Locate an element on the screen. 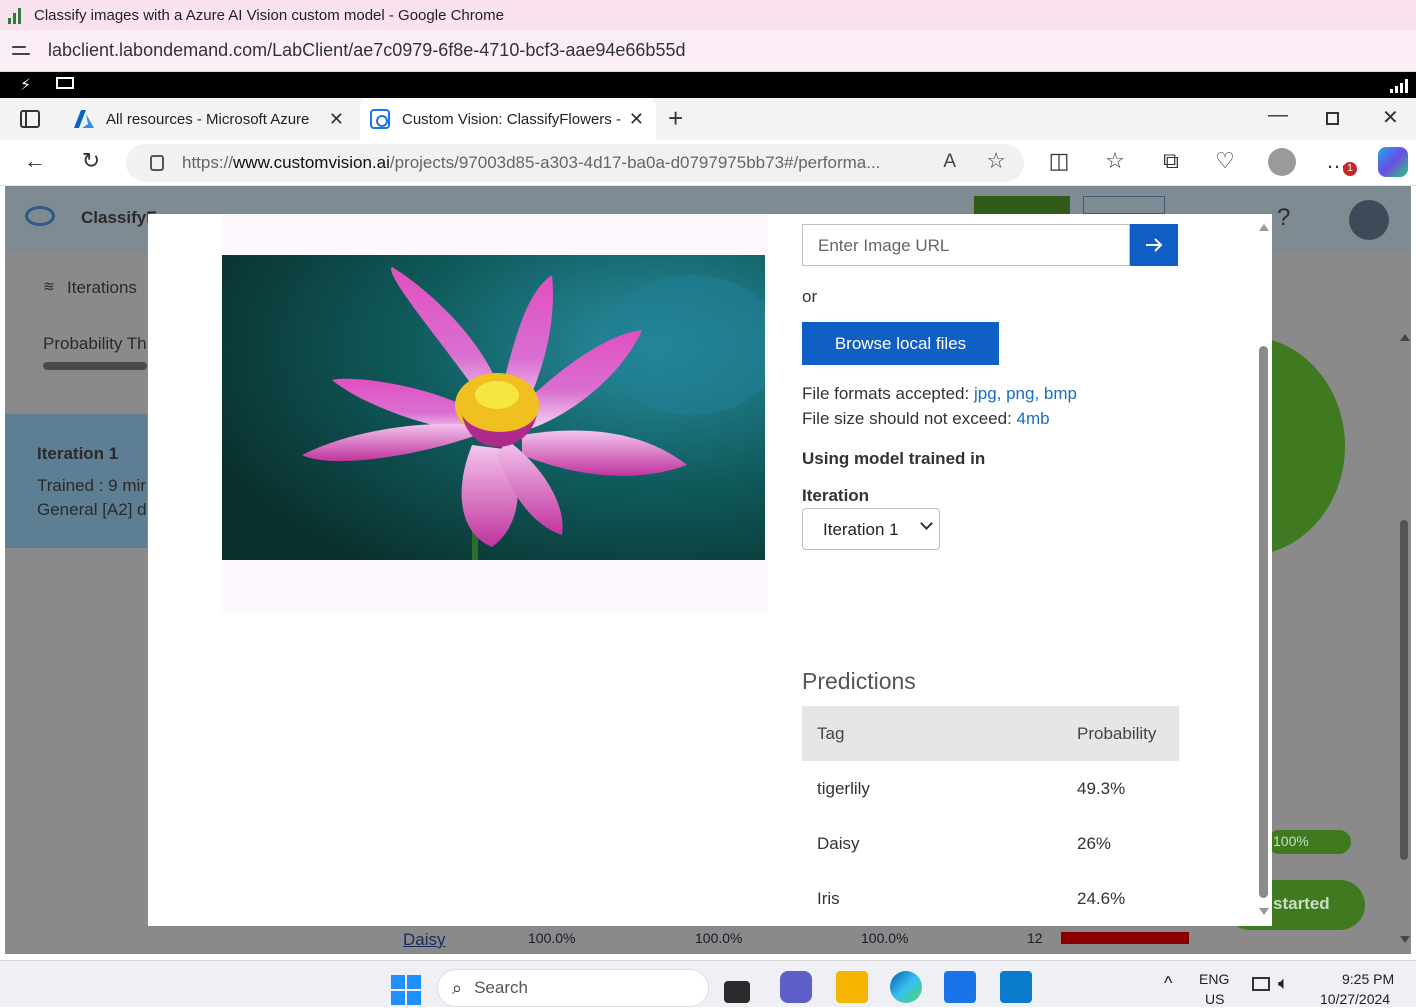  lab-favicon-icon is located at coordinates (17, 15).